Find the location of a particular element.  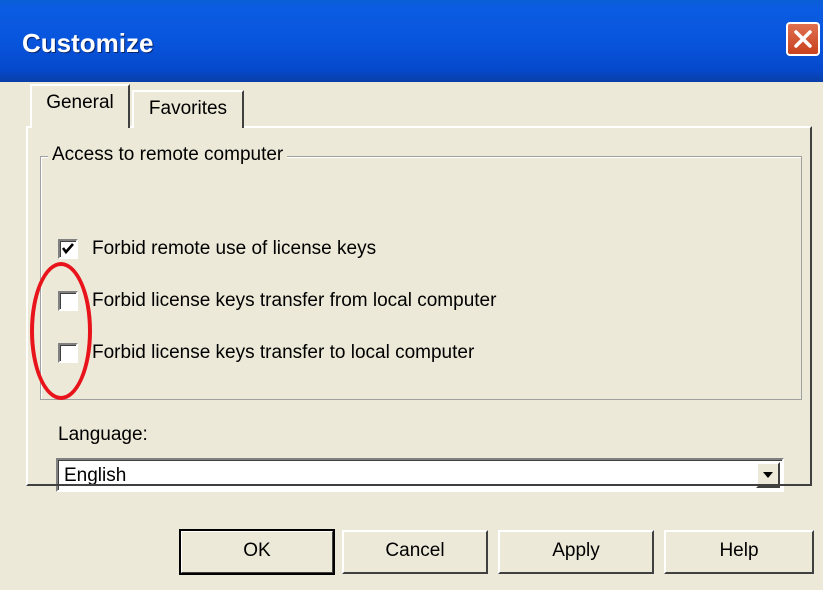

ok-button: OK is located at coordinates (257, 552).